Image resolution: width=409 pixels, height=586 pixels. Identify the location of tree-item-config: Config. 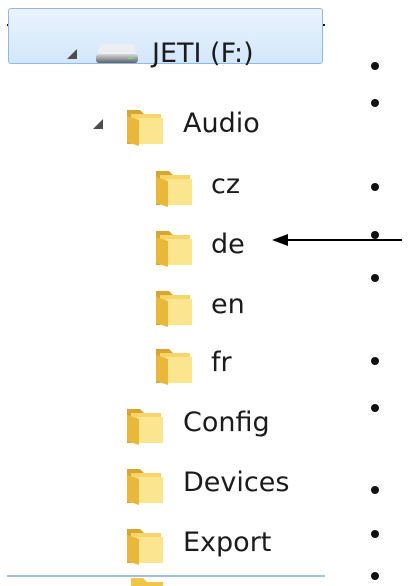
(160, 424).